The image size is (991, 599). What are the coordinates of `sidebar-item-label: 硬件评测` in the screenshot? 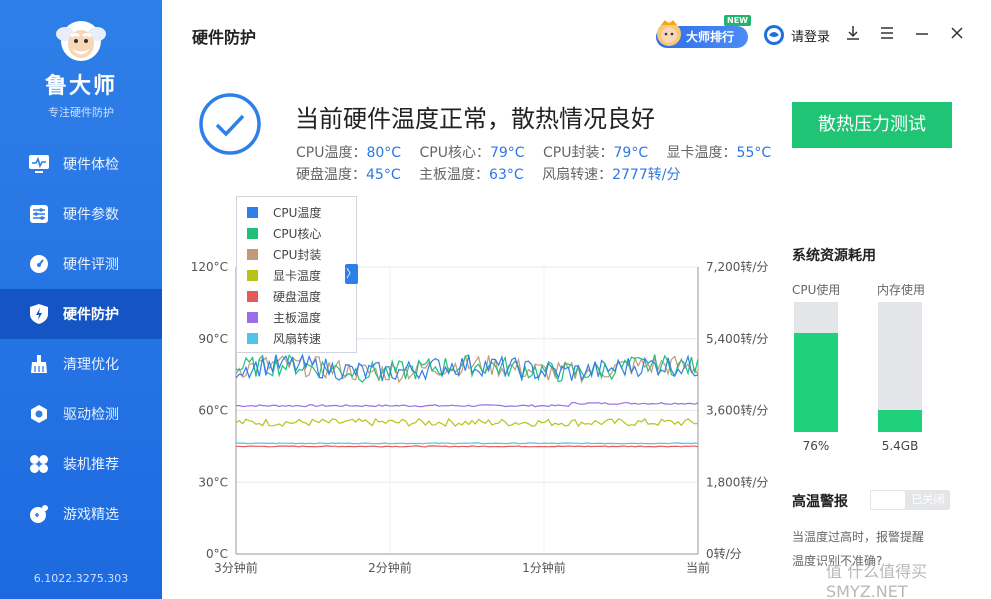 It's located at (91, 265).